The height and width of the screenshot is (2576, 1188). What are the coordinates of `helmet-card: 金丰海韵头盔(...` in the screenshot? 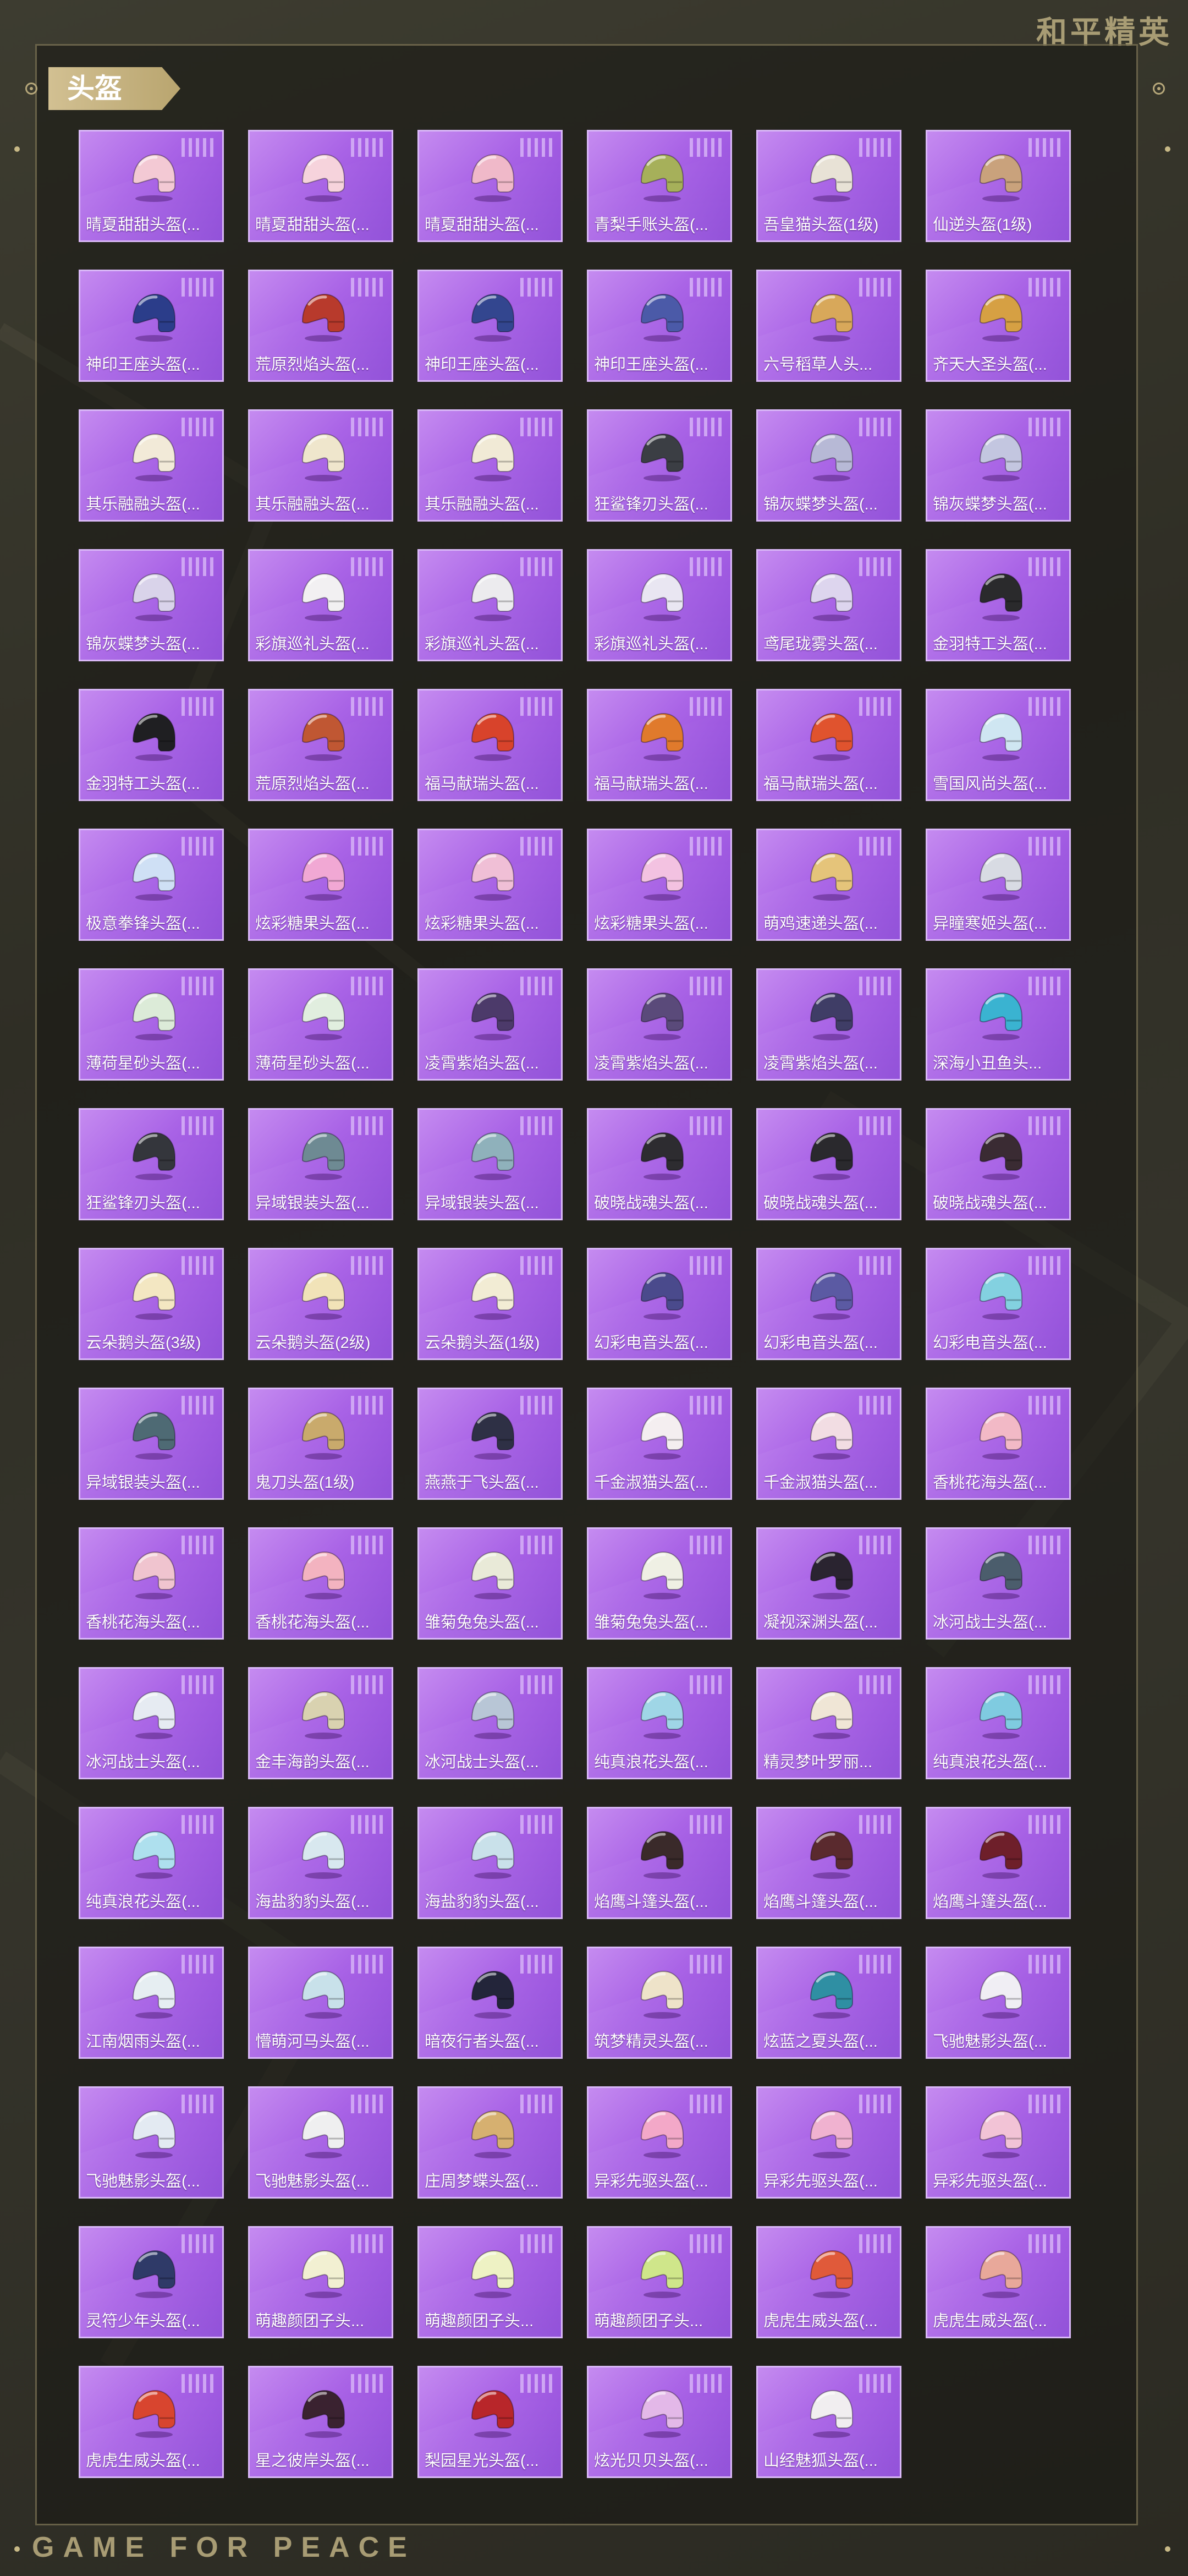 It's located at (321, 1723).